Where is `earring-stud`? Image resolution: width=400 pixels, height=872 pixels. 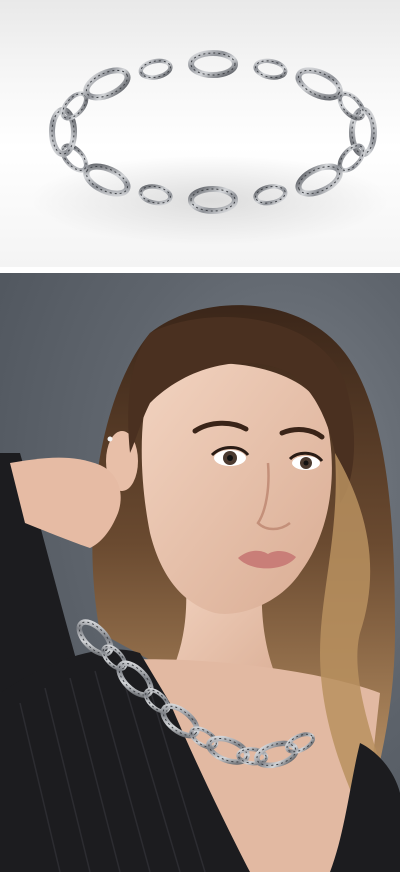
earring-stud is located at coordinates (110, 439).